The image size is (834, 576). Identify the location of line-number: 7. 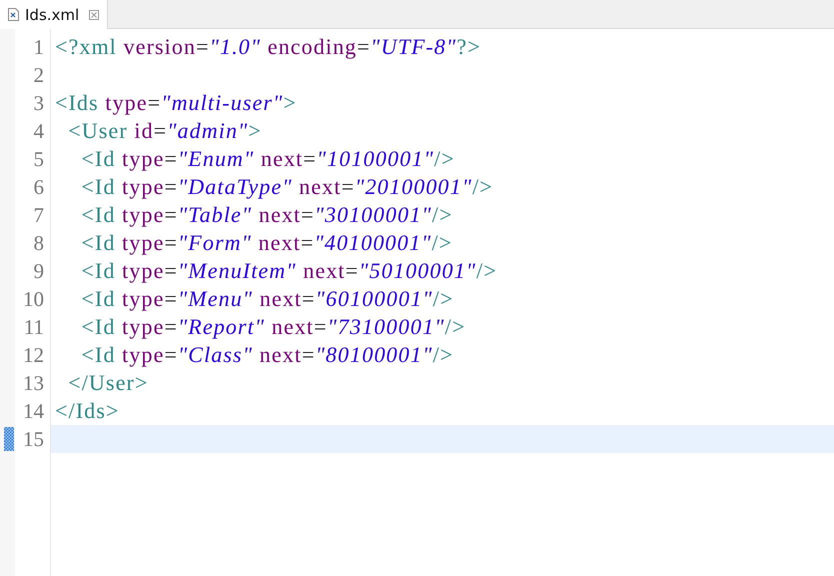
(39, 215).